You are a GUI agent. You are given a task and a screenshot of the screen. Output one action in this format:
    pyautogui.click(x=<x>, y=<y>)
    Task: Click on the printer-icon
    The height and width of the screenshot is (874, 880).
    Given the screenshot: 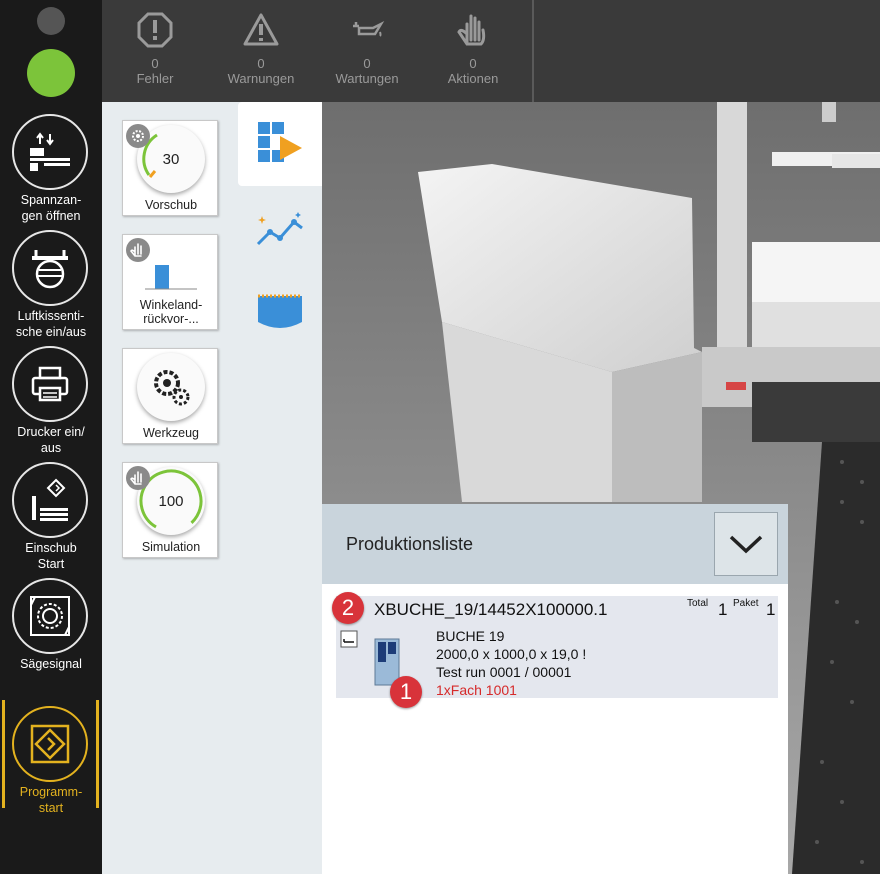 What is the action you would take?
    pyautogui.click(x=50, y=384)
    